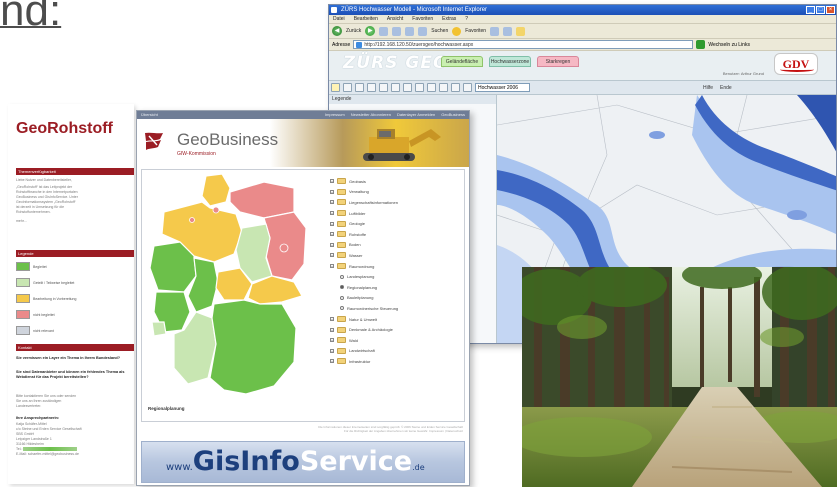 The image size is (837, 487). Describe the element at coordinates (475, 31) in the screenshot. I see `favorites-label: Favoriten` at that location.